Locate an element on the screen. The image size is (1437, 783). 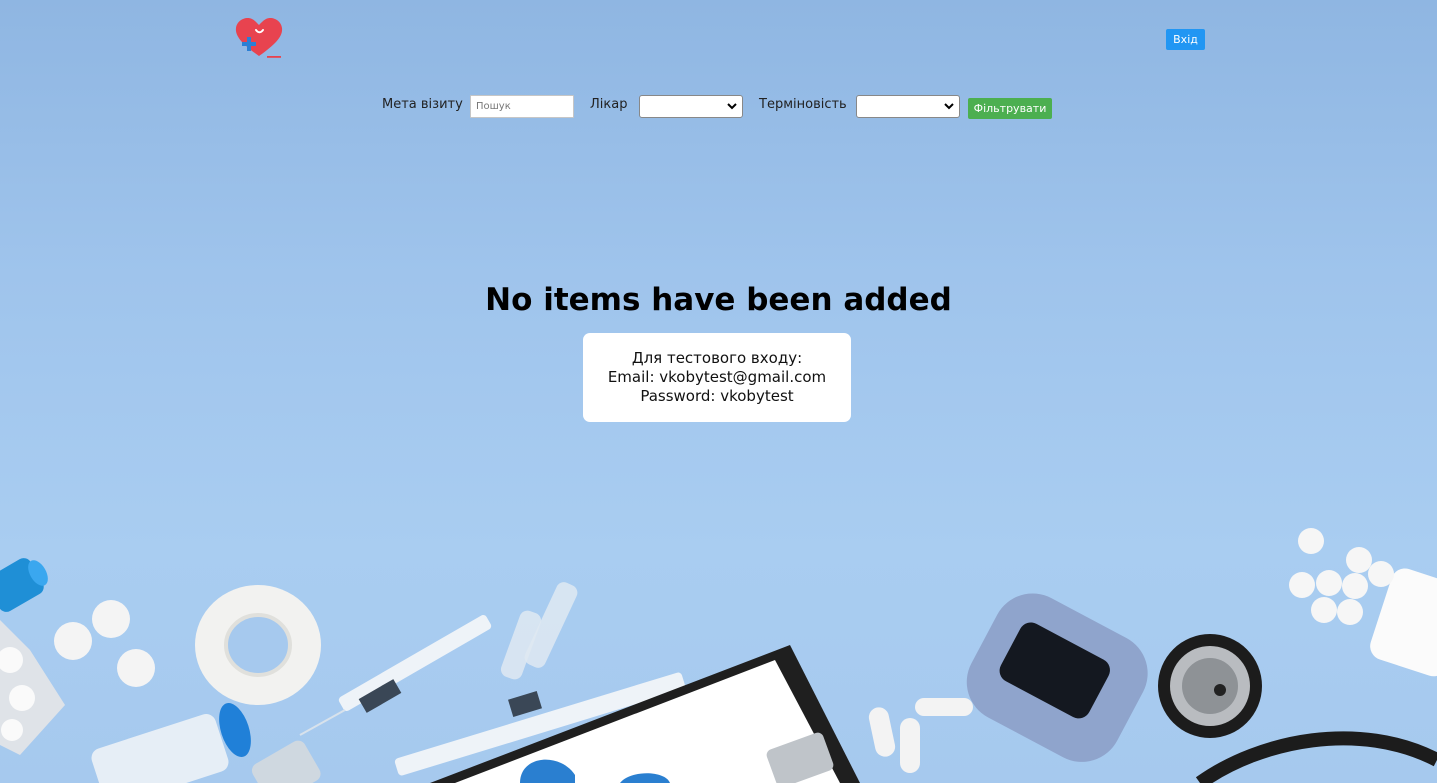
clipboard-icon is located at coordinates (645, 714).